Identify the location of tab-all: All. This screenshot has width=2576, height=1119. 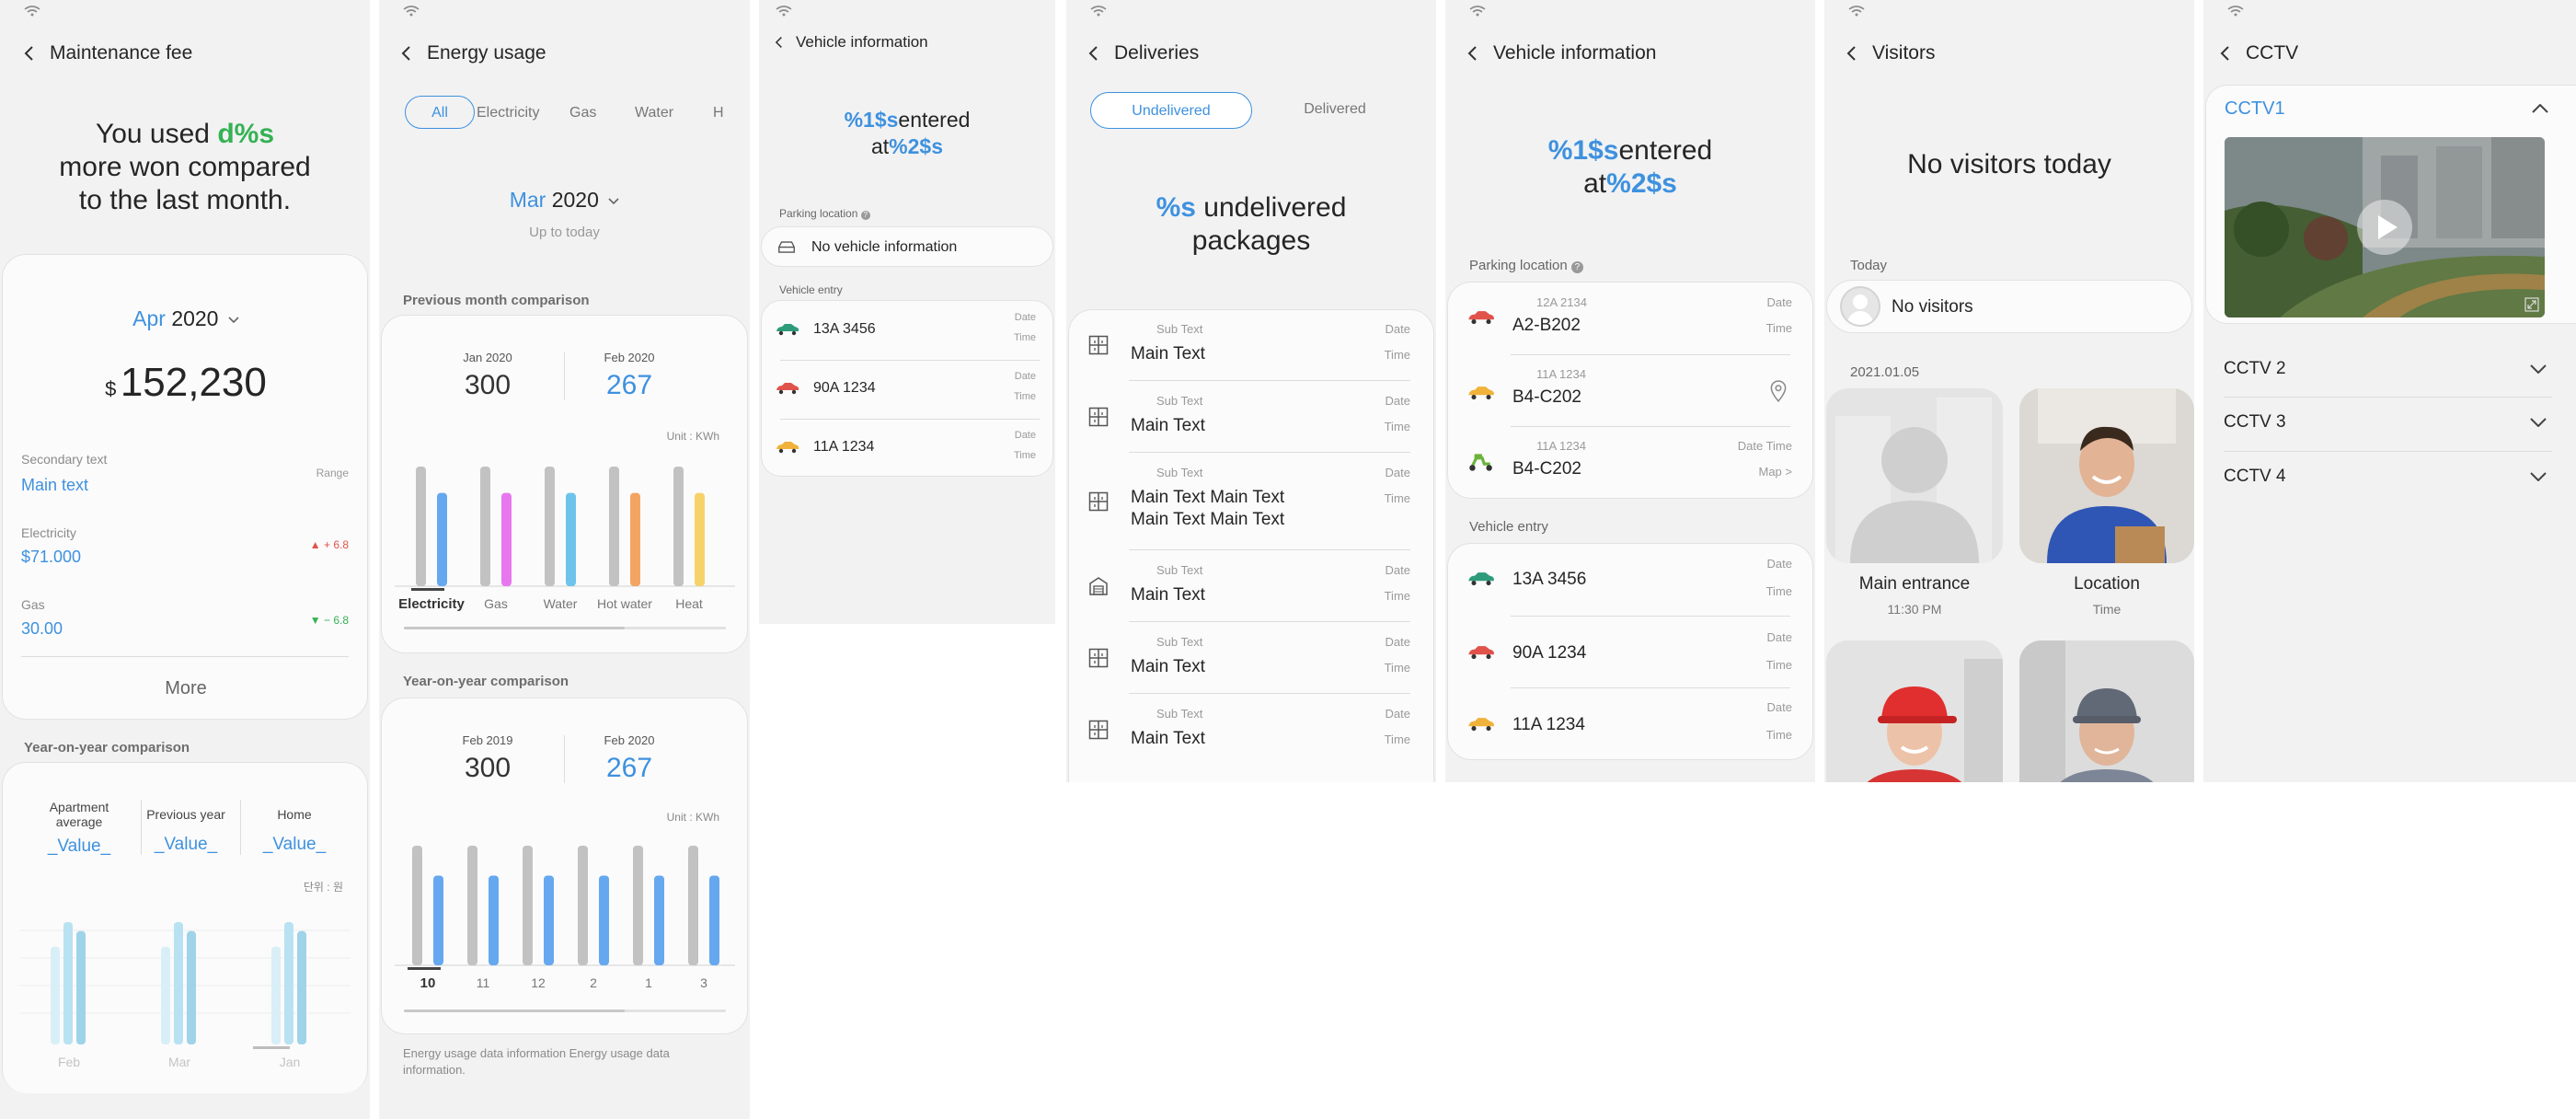
(440, 112).